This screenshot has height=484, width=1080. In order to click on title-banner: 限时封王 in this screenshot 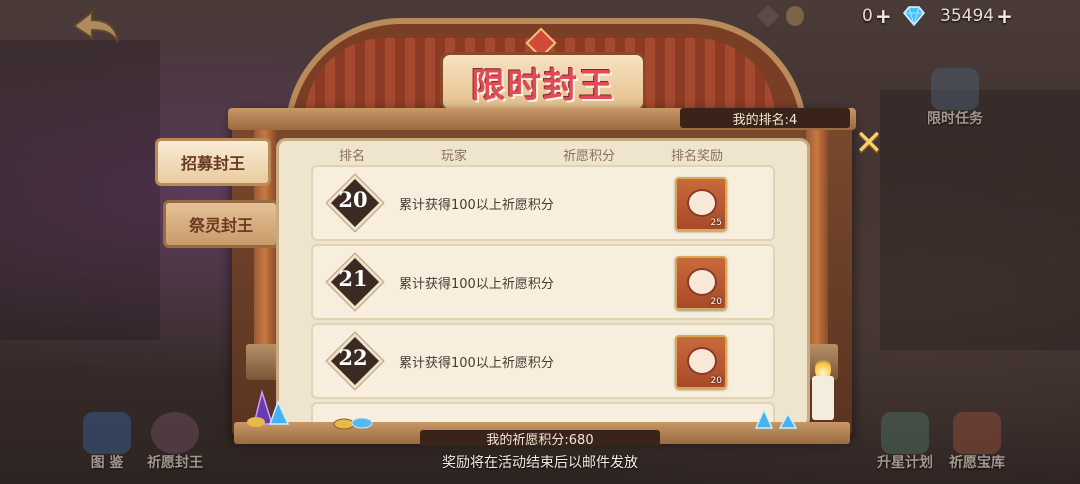, I will do `click(543, 82)`.